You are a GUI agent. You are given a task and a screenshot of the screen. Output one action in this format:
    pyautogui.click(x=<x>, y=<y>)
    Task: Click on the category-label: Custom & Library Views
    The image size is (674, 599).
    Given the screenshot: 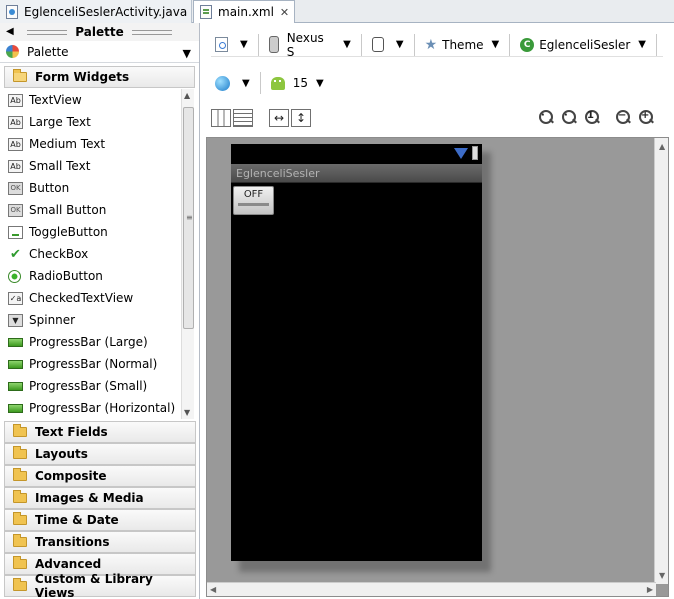 What is the action you would take?
    pyautogui.click(x=93, y=585)
    